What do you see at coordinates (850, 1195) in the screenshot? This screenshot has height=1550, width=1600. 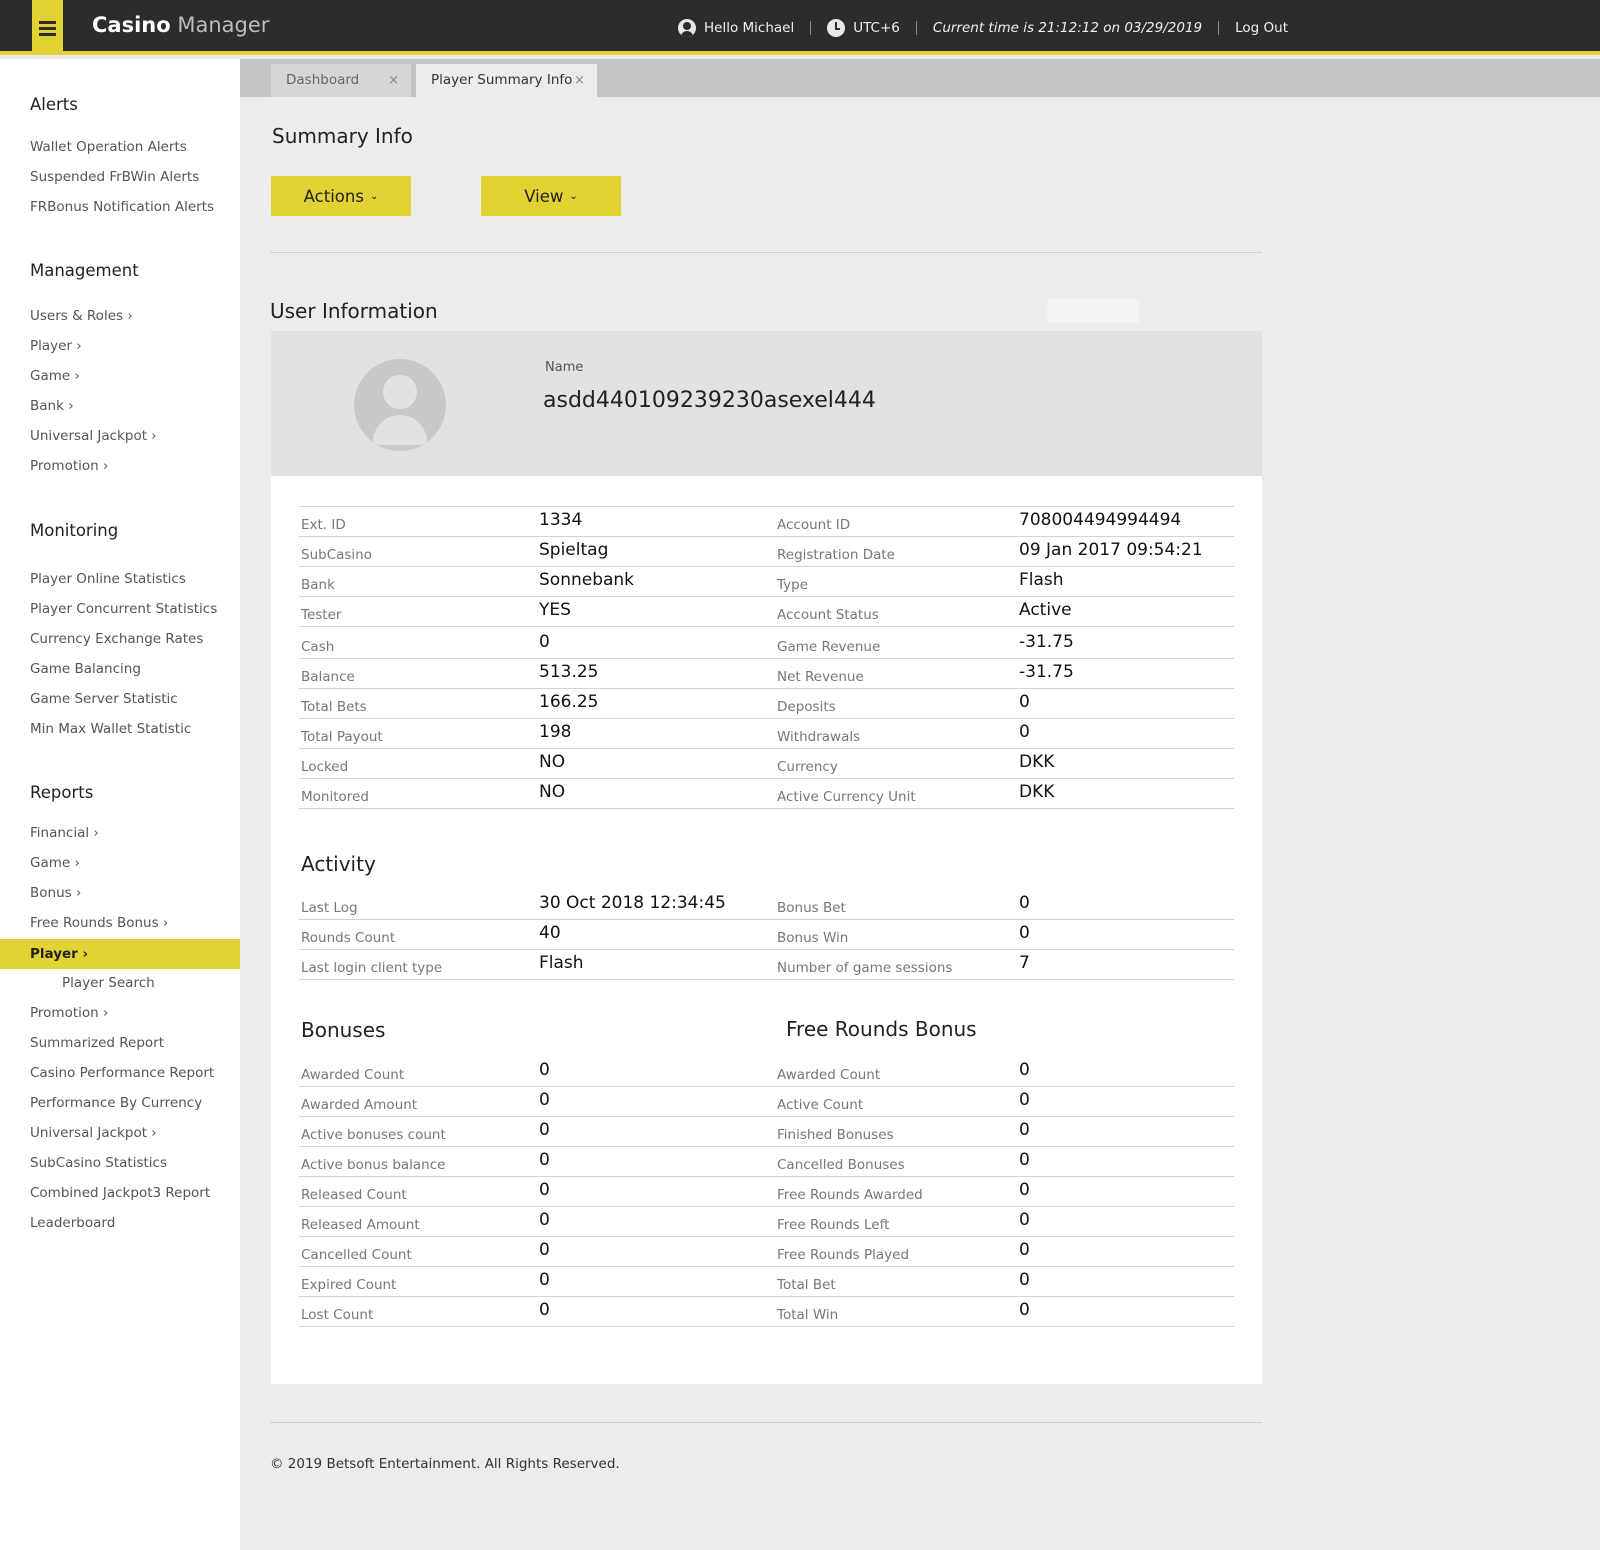 I see `row-label: Free Rounds Awarded` at bounding box center [850, 1195].